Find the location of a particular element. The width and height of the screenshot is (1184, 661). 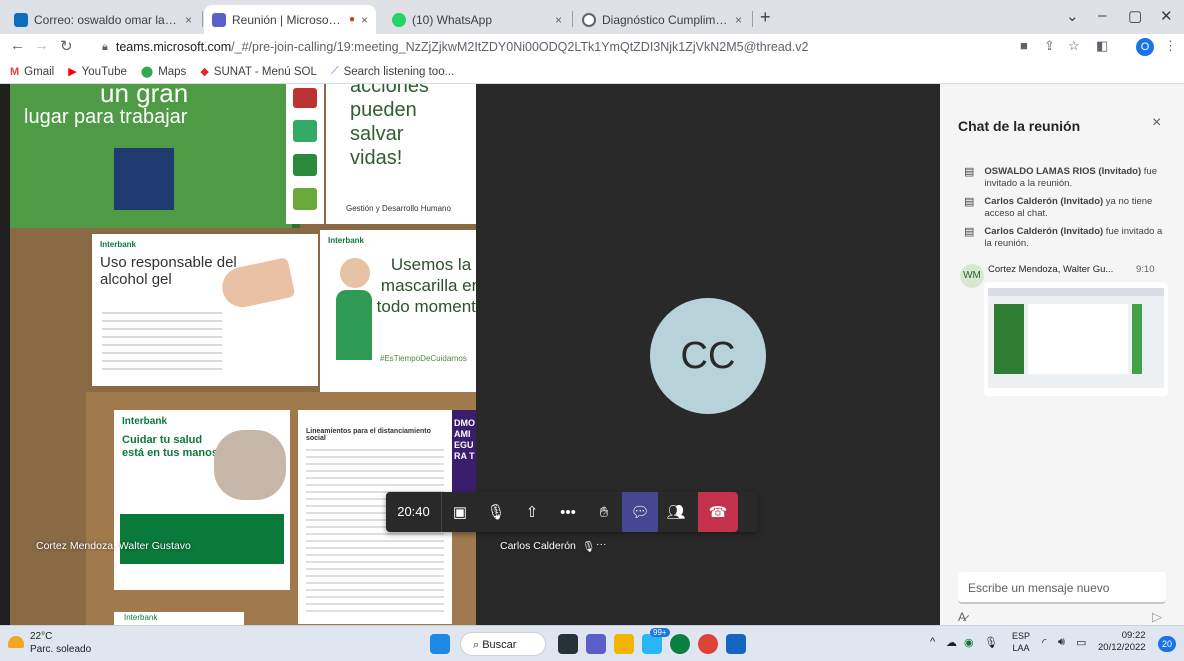

language-indicator: ESP LAA is located at coordinates (1021, 642).